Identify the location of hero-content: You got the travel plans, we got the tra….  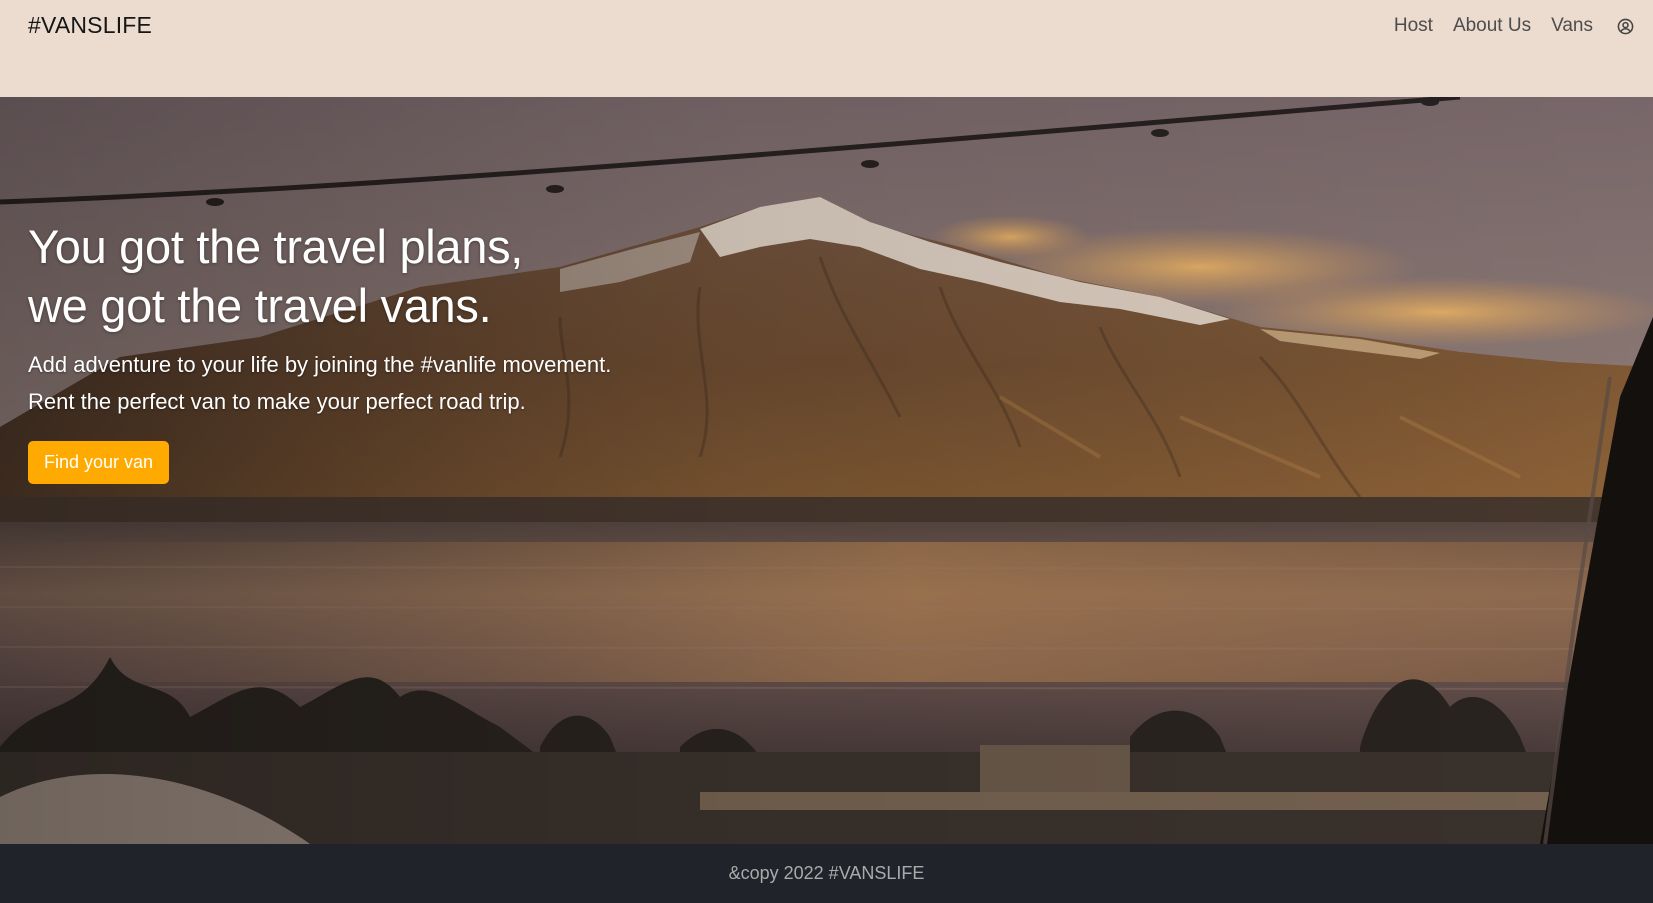
(319, 350).